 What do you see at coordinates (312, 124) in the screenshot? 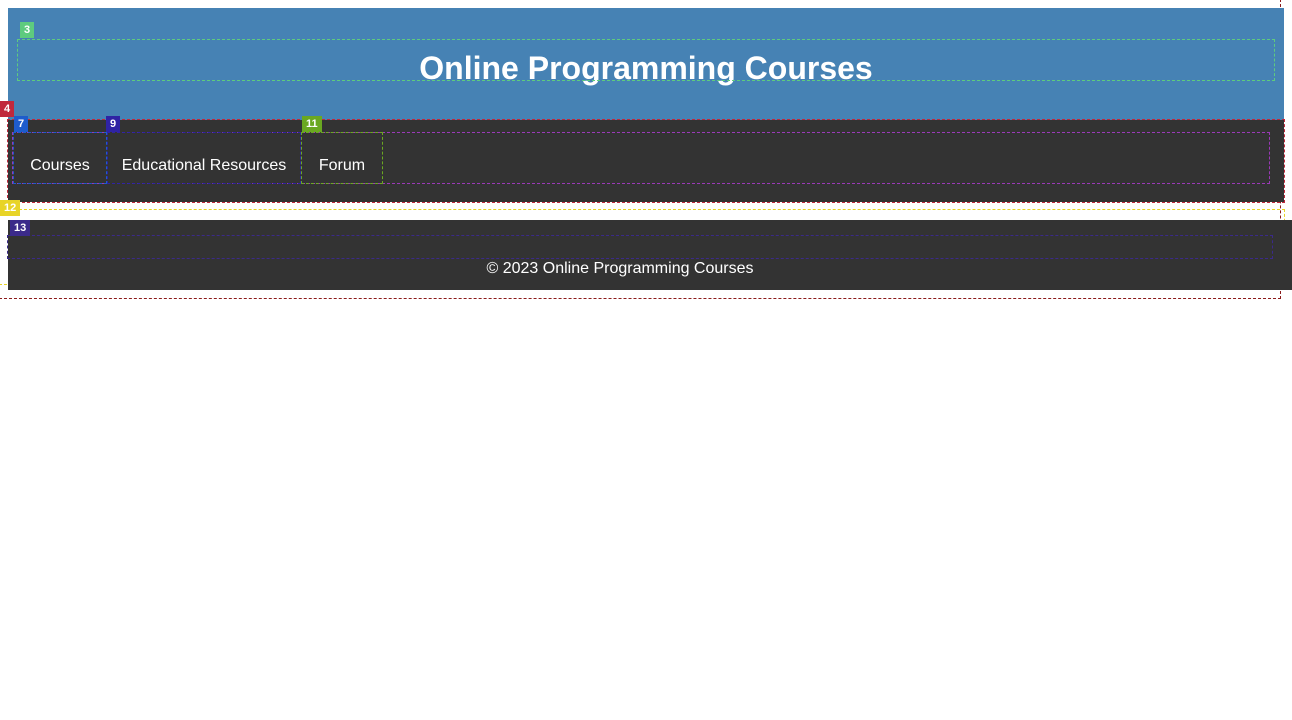
I see `annotation-badge: 11` at bounding box center [312, 124].